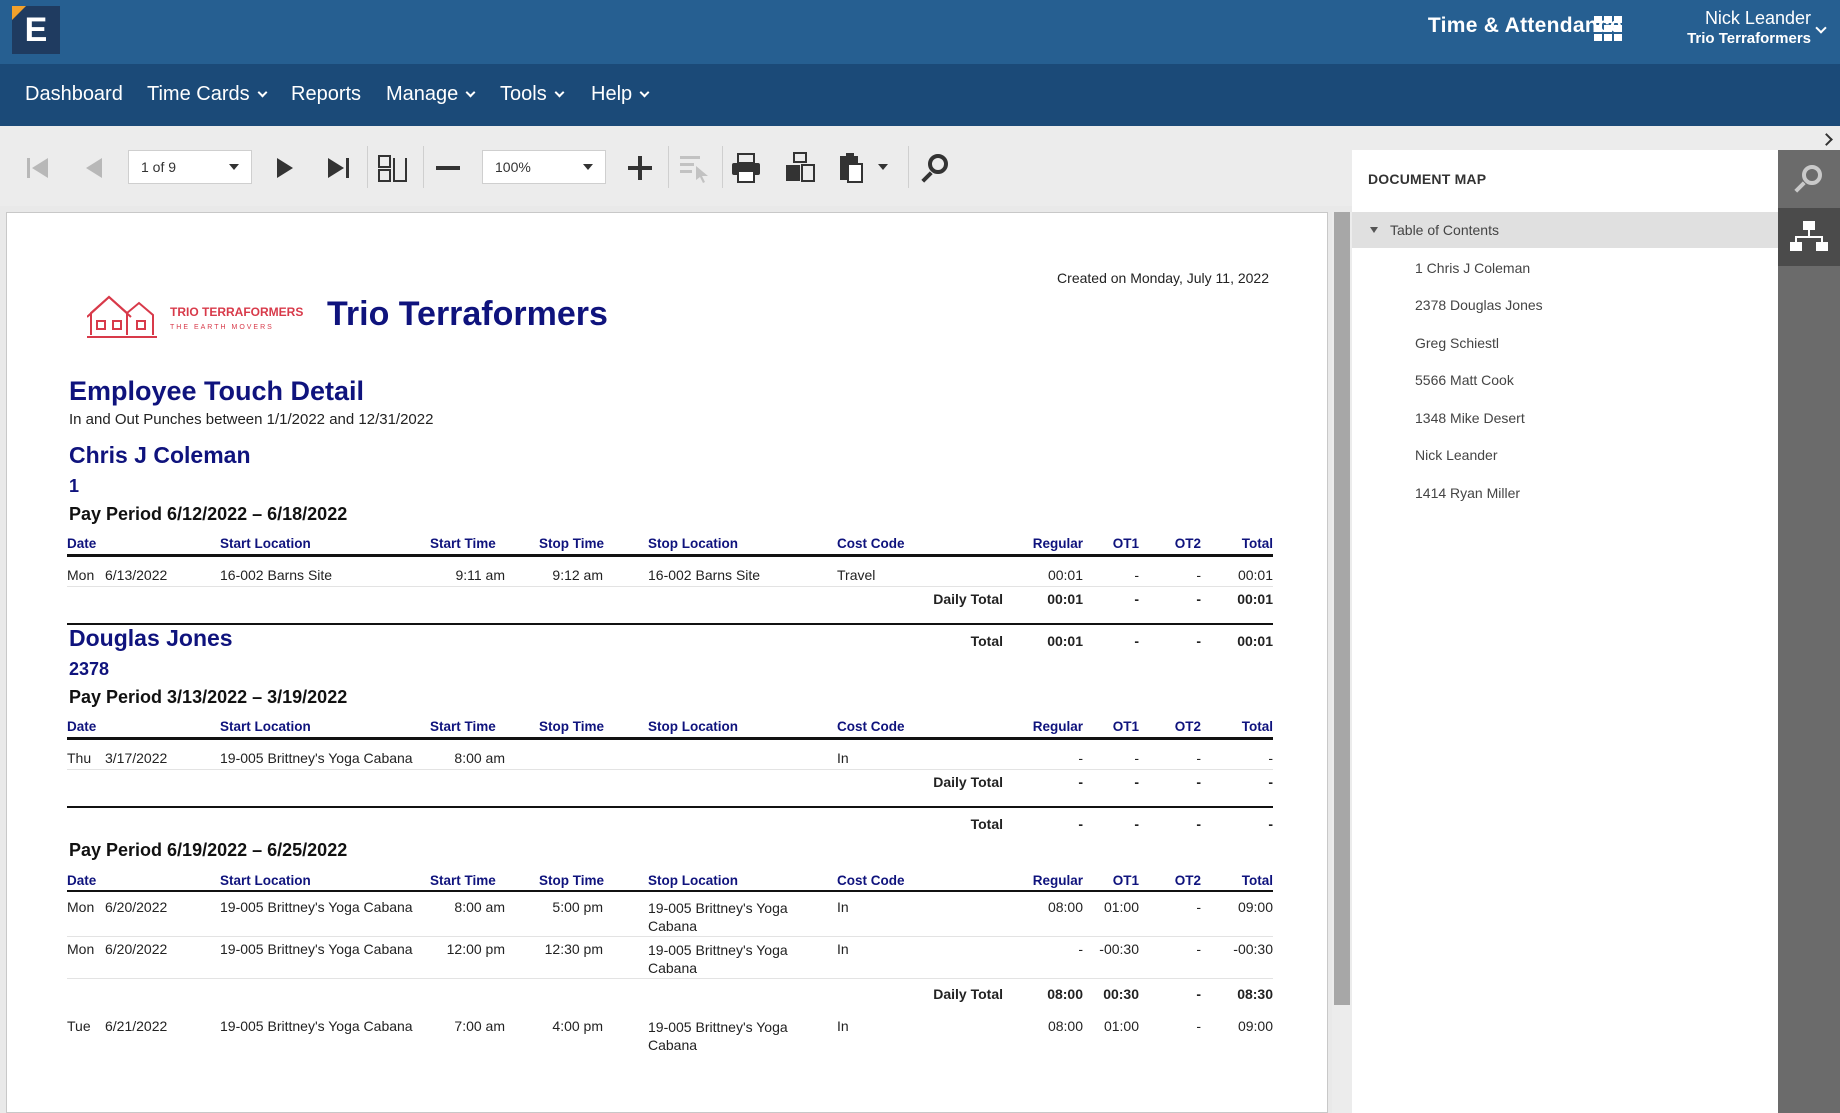  What do you see at coordinates (190, 167) in the screenshot?
I see `page-number-select: 1 of 9` at bounding box center [190, 167].